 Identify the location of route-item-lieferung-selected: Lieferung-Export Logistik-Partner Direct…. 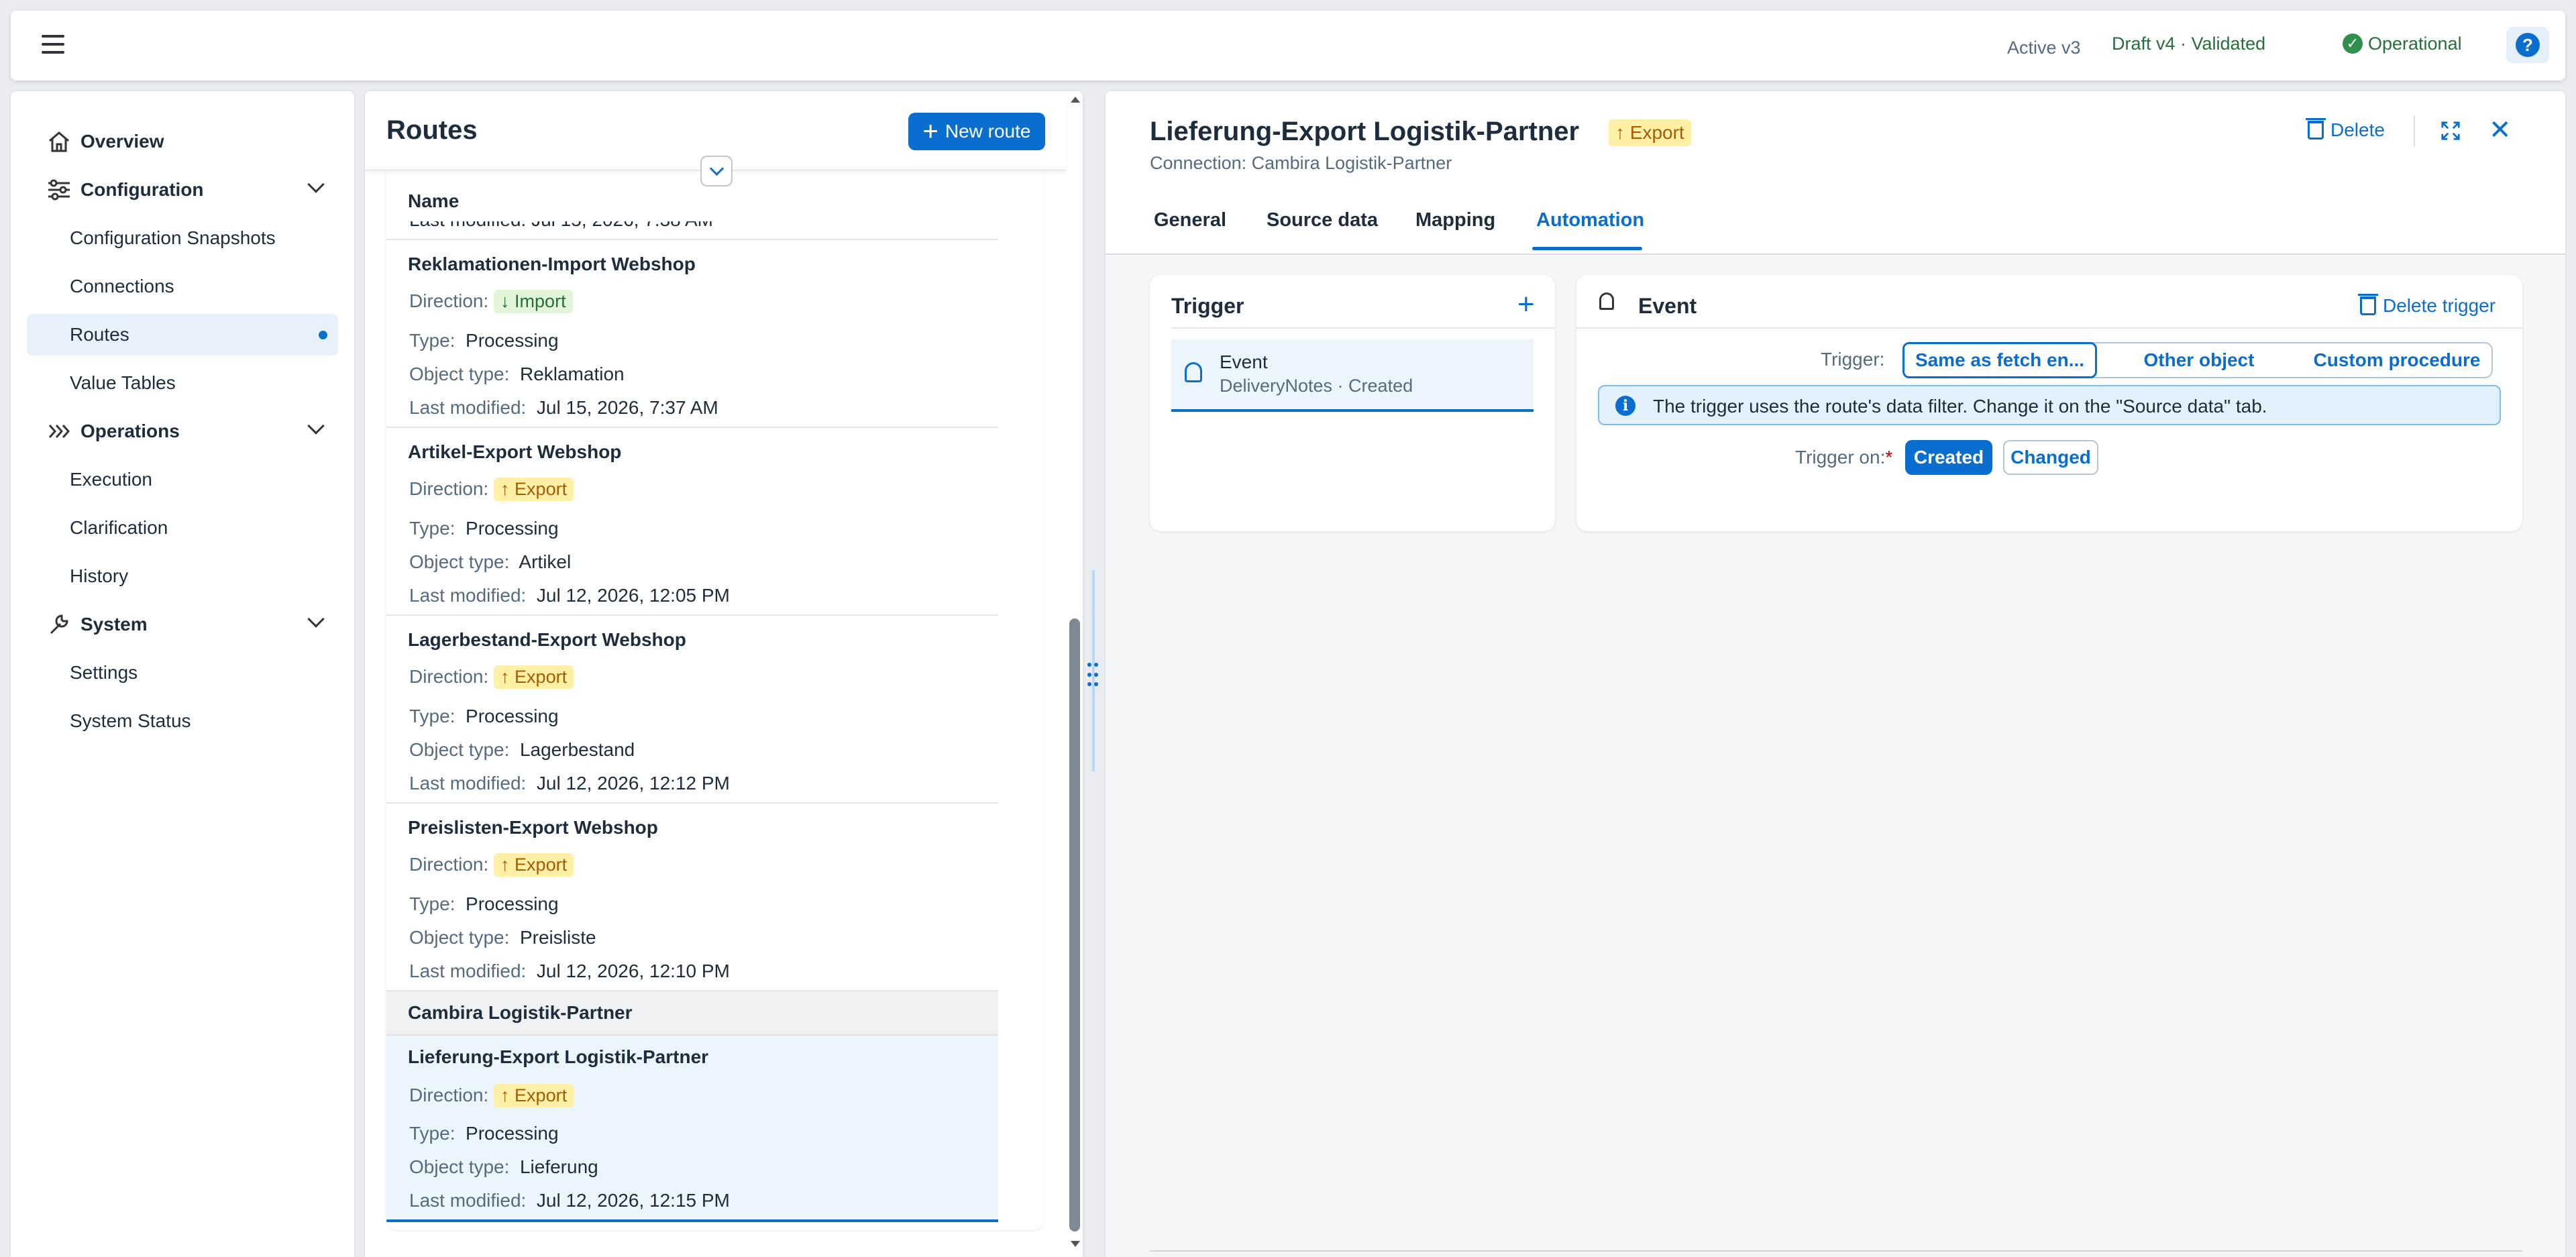
(692, 1129).